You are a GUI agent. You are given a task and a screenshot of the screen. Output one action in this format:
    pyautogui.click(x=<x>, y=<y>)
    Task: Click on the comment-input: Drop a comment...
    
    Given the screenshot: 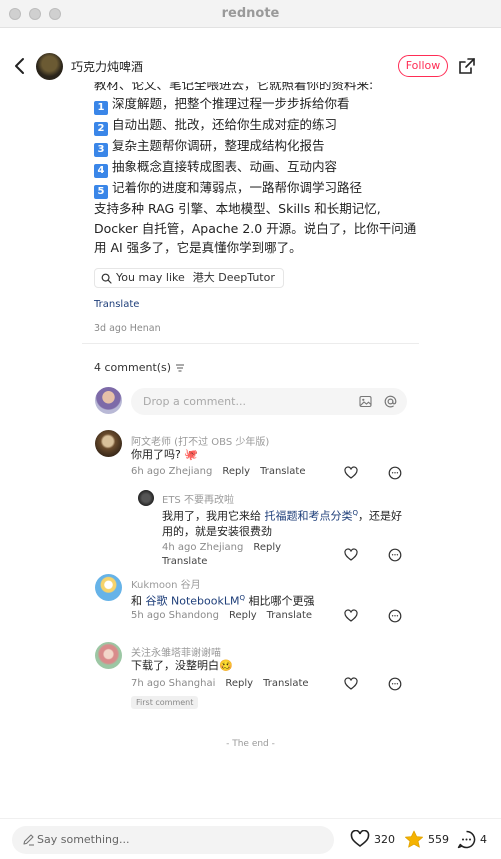 What is the action you would take?
    pyautogui.click(x=269, y=401)
    